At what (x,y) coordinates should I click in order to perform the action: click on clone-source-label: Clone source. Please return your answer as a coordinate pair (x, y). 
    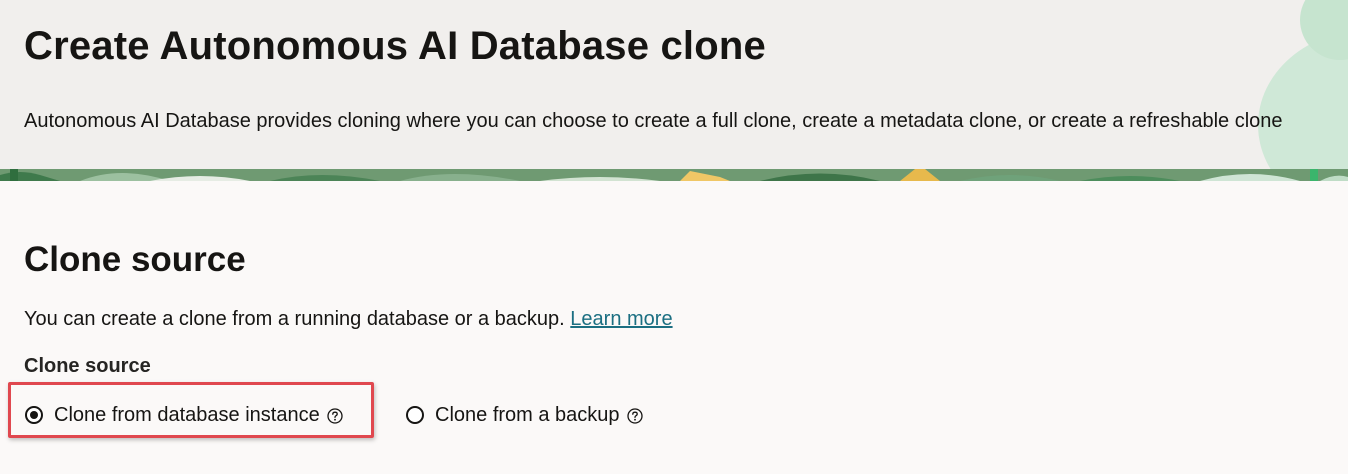
    Looking at the image, I should click on (87, 366).